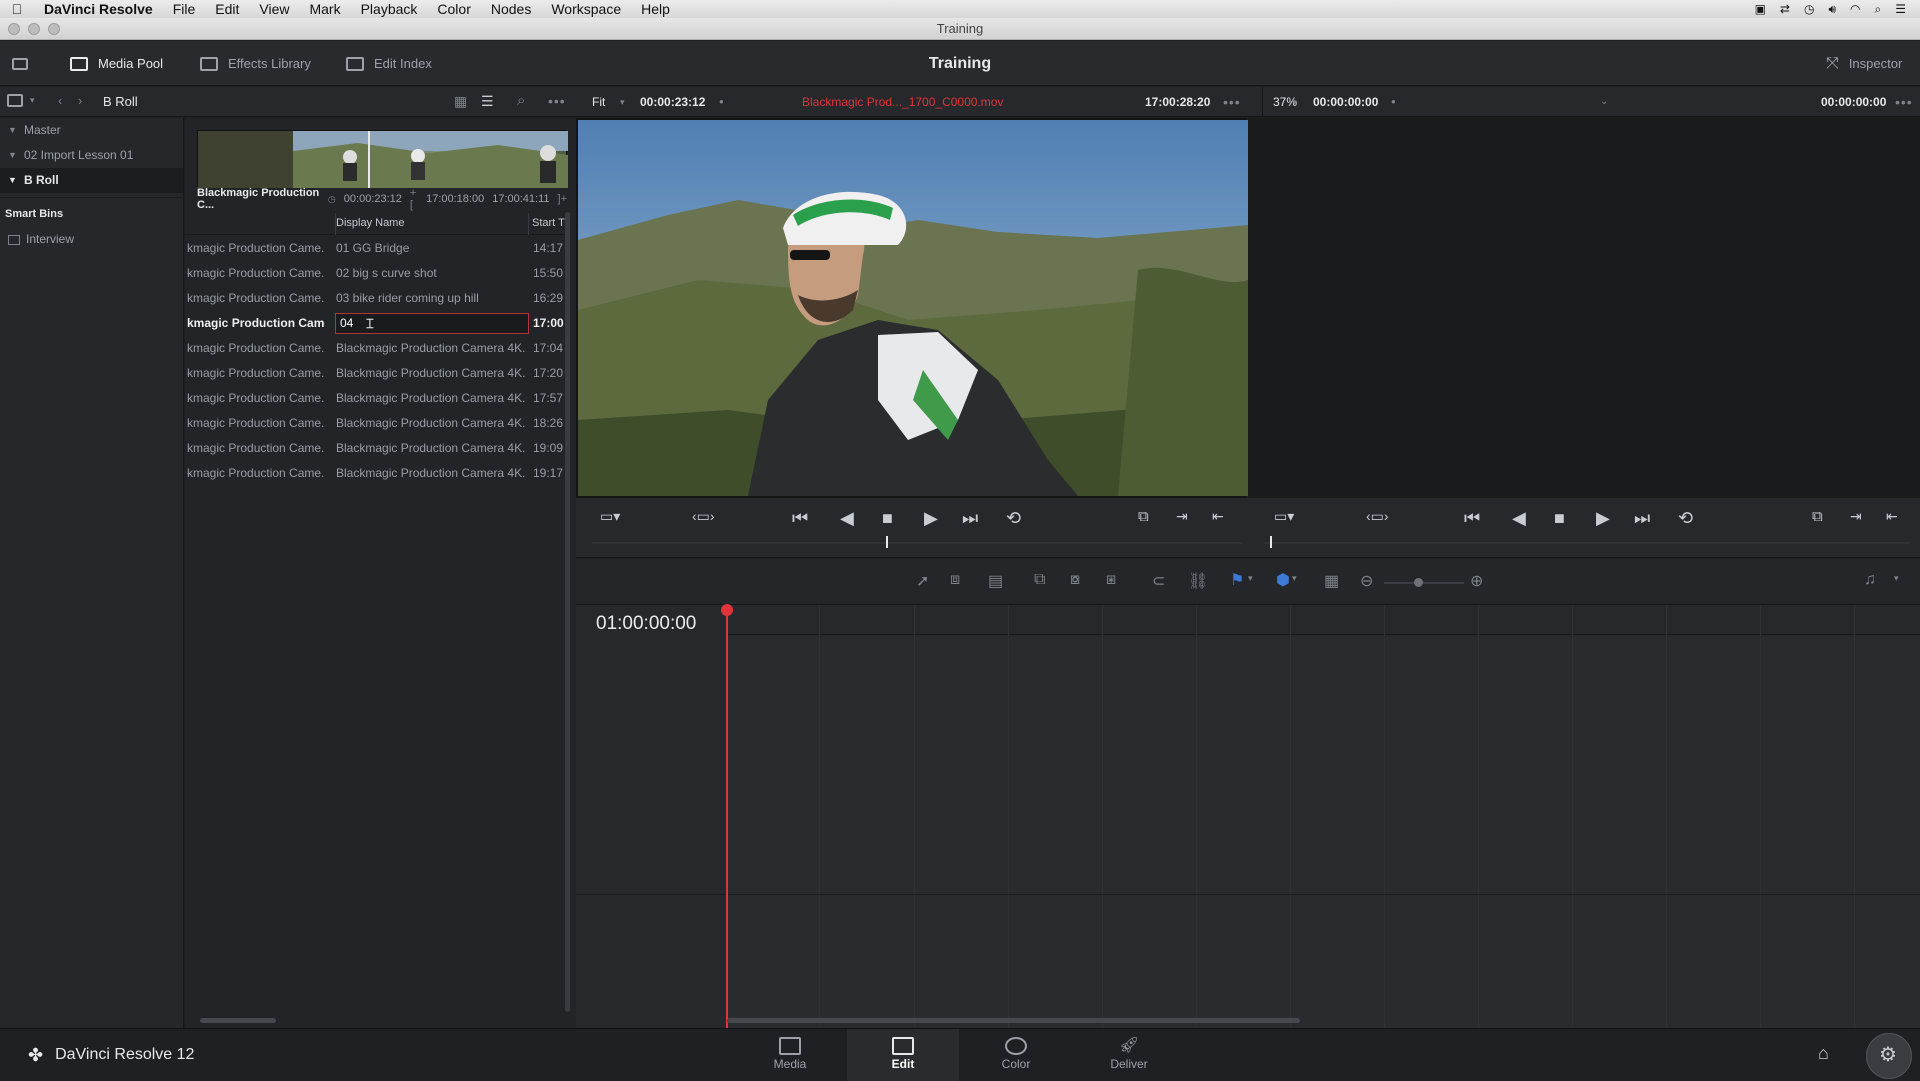 The image size is (1920, 1081). Describe the element at coordinates (227, 9) in the screenshot. I see `menu-edit: Edit` at that location.